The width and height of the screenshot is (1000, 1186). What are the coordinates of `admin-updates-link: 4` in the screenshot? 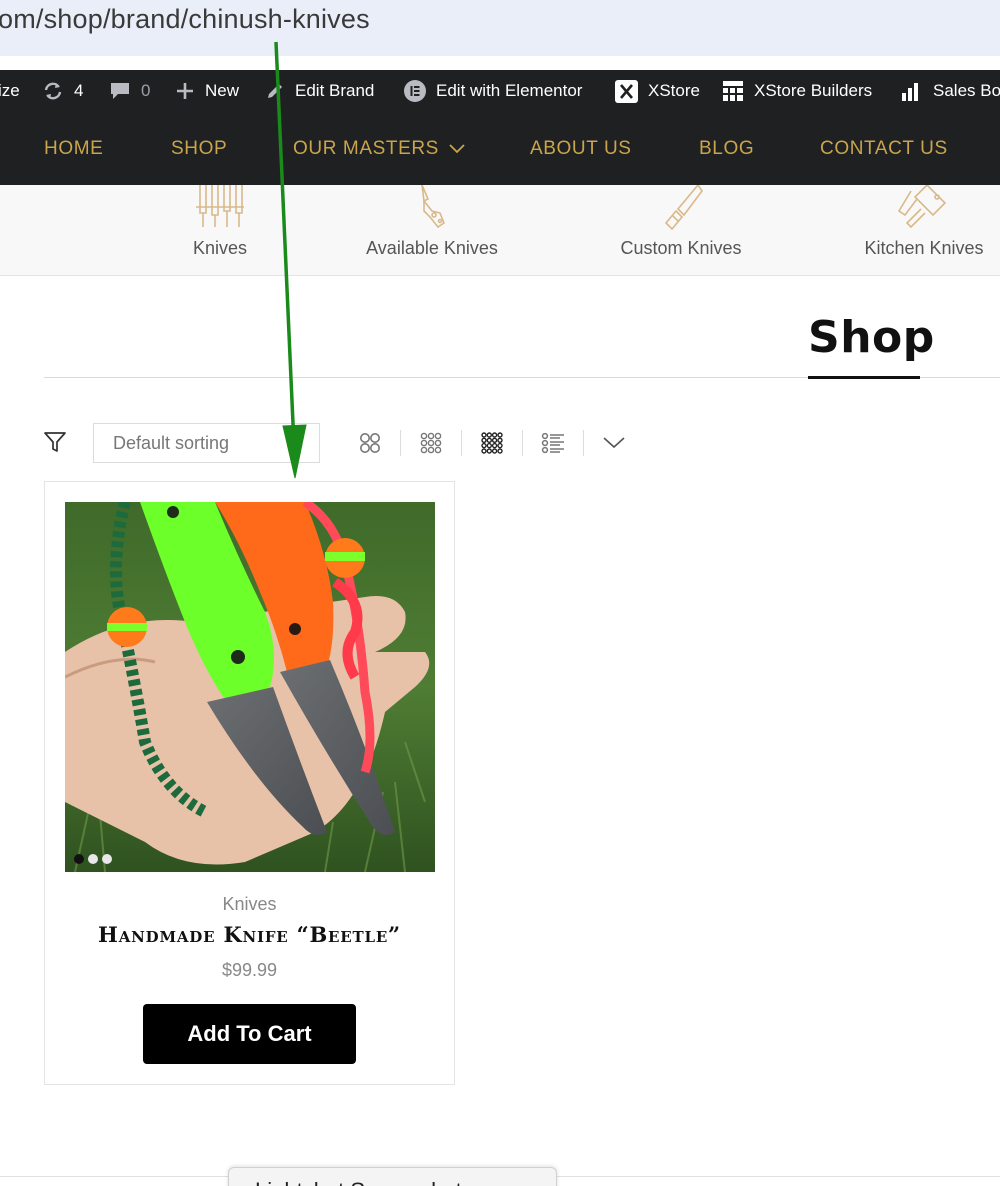 It's located at (62, 91).